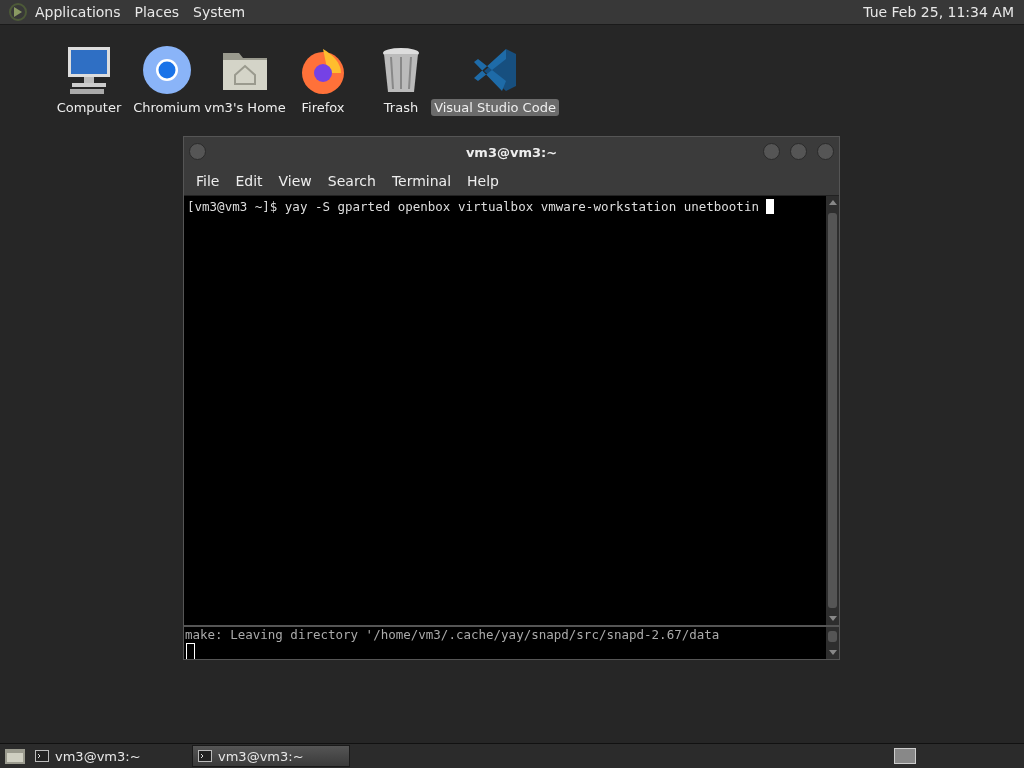  Describe the element at coordinates (15, 756) in the screenshot. I see `show-desktop-icon` at that location.